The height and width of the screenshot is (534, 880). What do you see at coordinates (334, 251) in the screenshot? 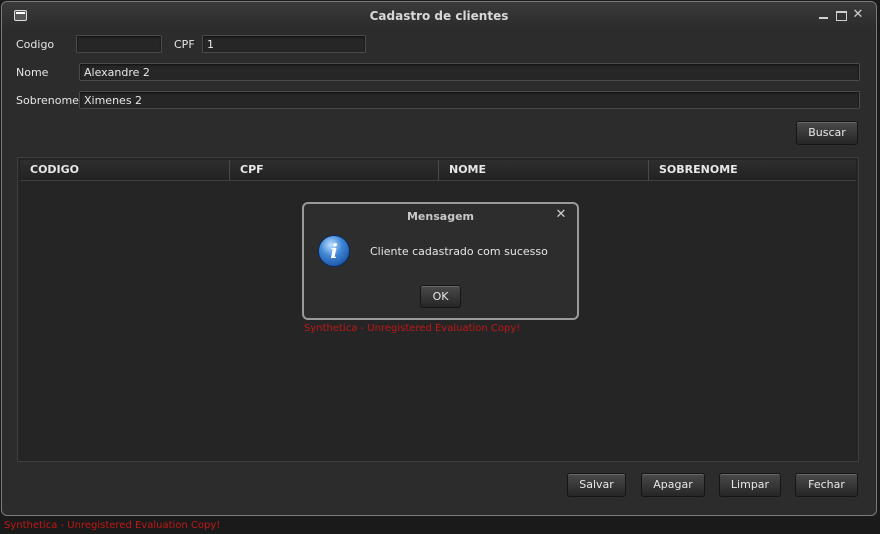
I see `info-icon: i` at bounding box center [334, 251].